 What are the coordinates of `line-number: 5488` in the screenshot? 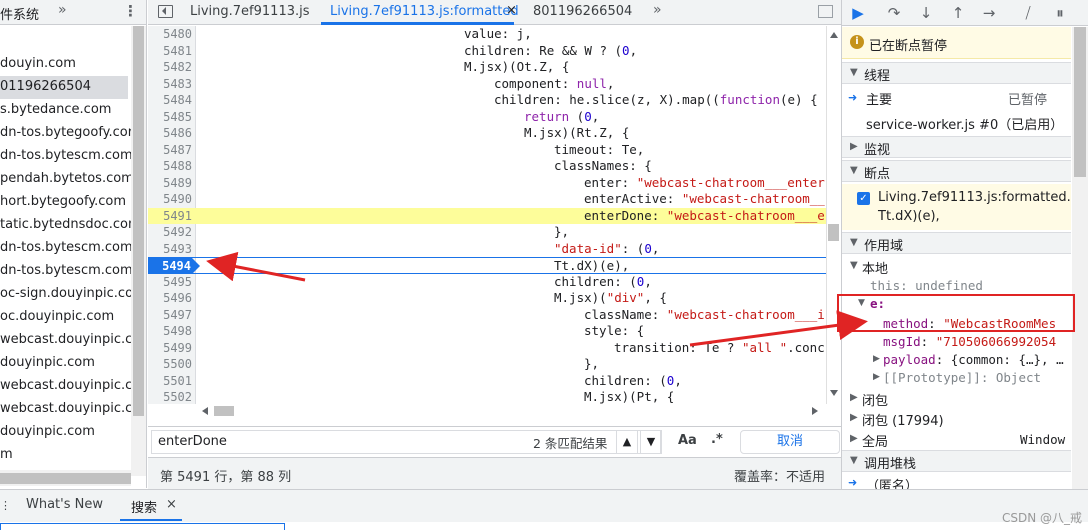 It's located at (170, 166).